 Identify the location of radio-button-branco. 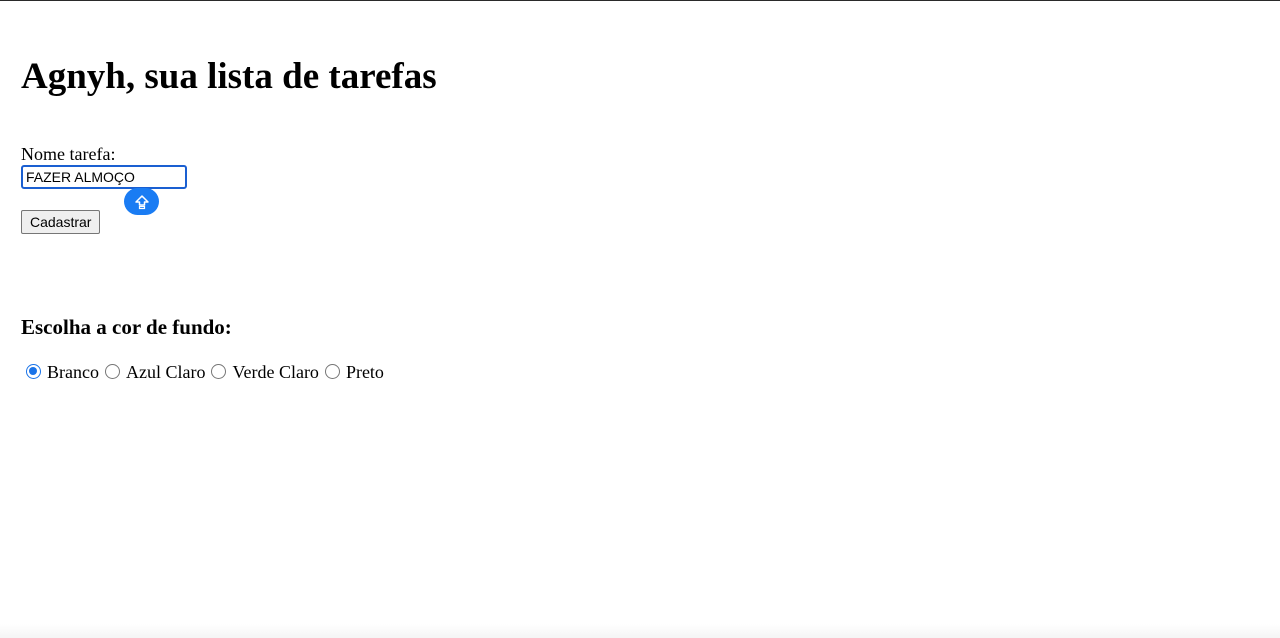
(33, 371).